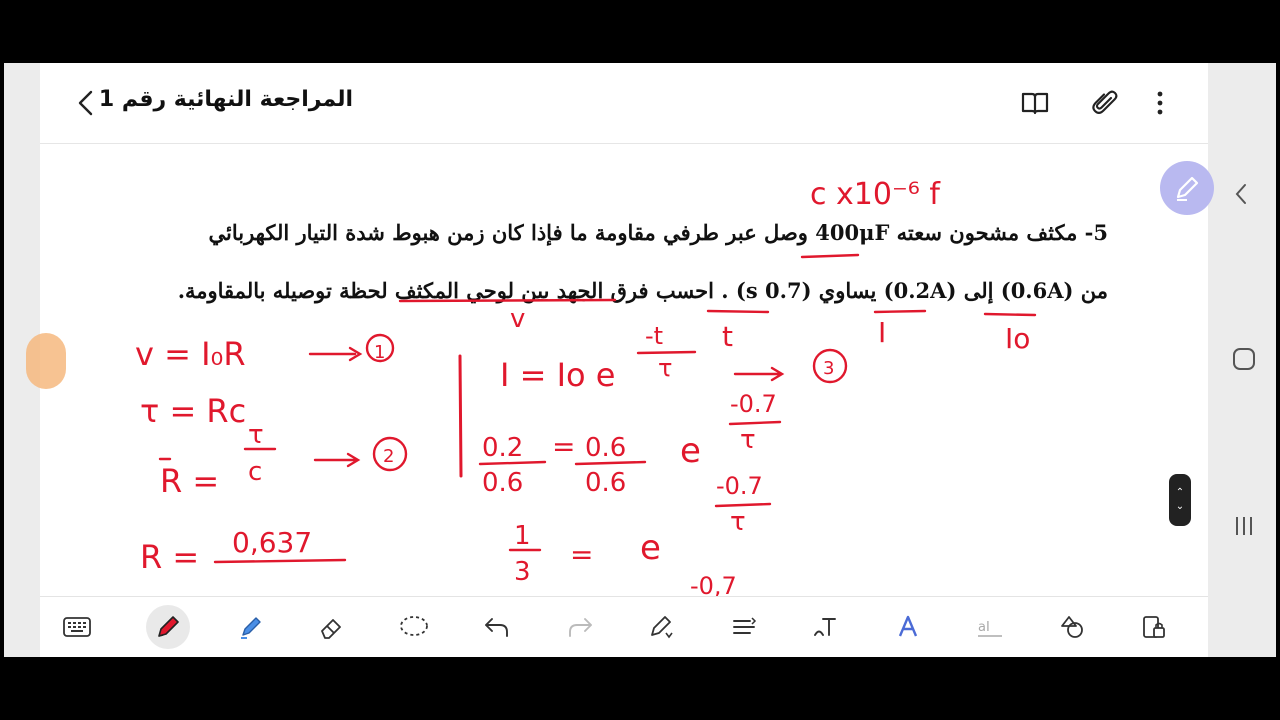 Image resolution: width=1280 pixels, height=720 pixels. I want to click on eq-ref-1: 1, so click(379, 352).